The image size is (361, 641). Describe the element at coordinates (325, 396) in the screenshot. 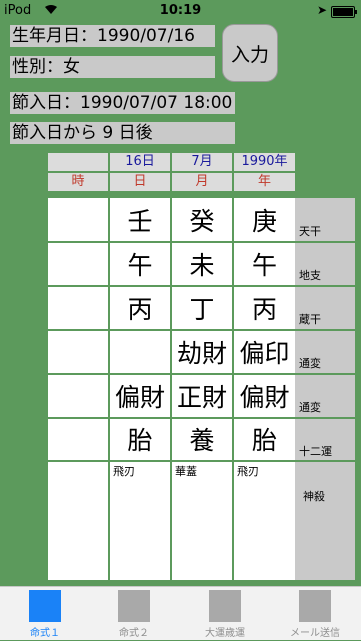

I see `row-label-tsuhen2: 通変` at that location.